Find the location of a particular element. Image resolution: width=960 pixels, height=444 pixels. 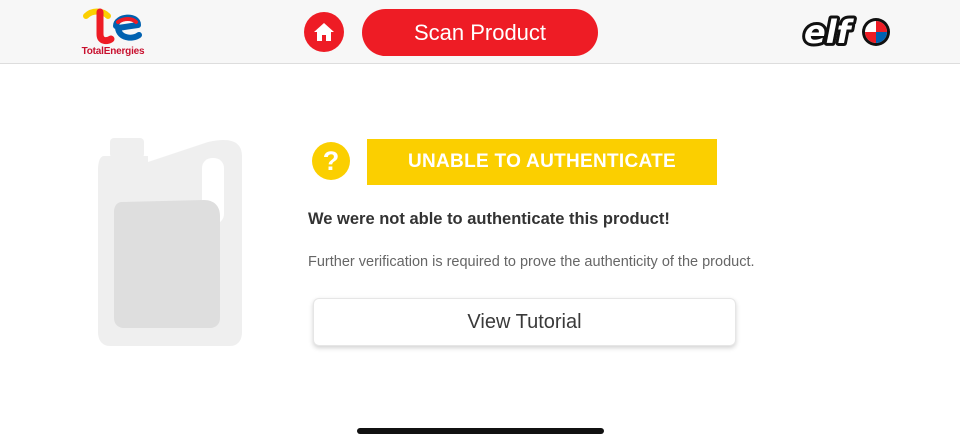

home-icon is located at coordinates (324, 32).